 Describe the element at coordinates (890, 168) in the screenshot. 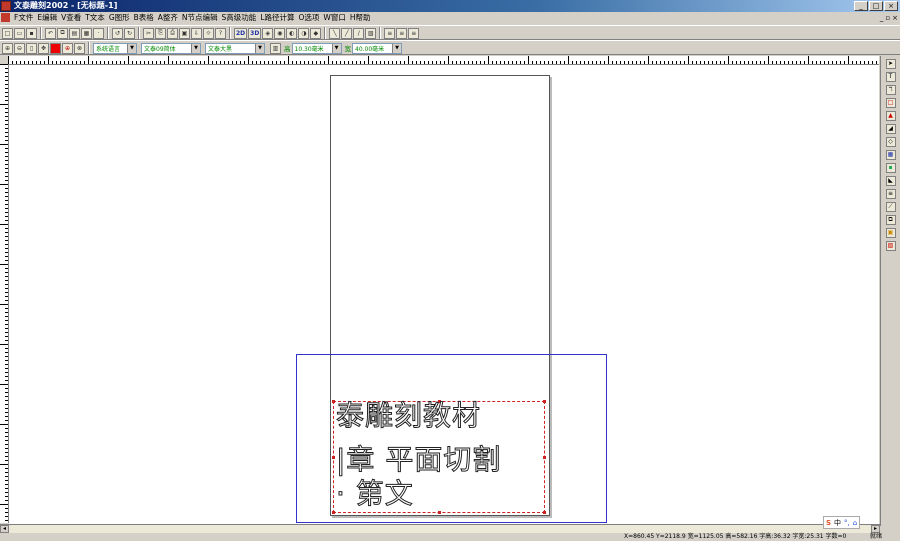

I see `color-tool-icon: ▪` at that location.